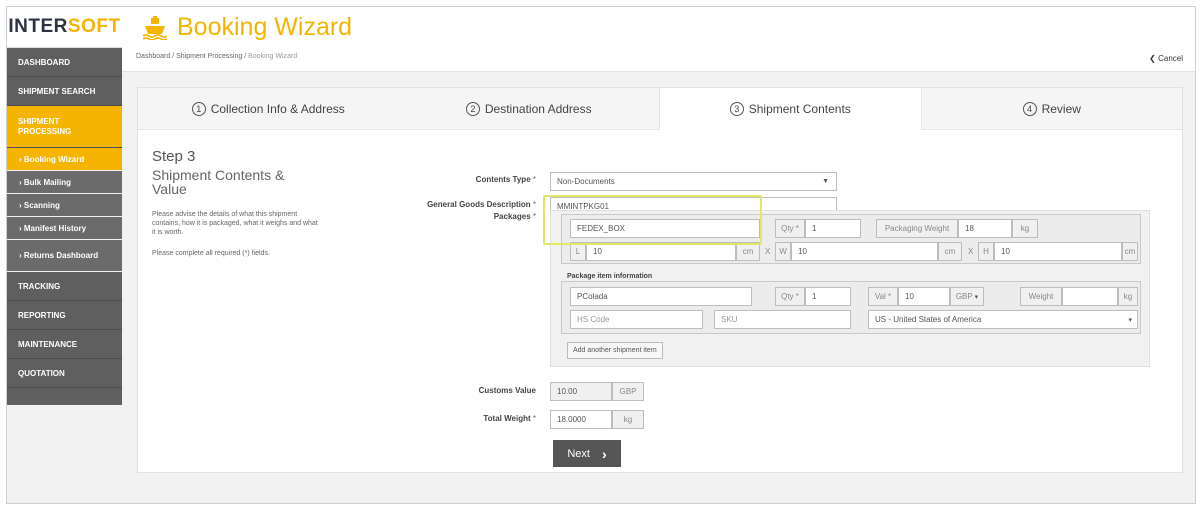 This screenshot has height=509, width=1202. I want to click on package-qty-label: Qty *, so click(790, 228).